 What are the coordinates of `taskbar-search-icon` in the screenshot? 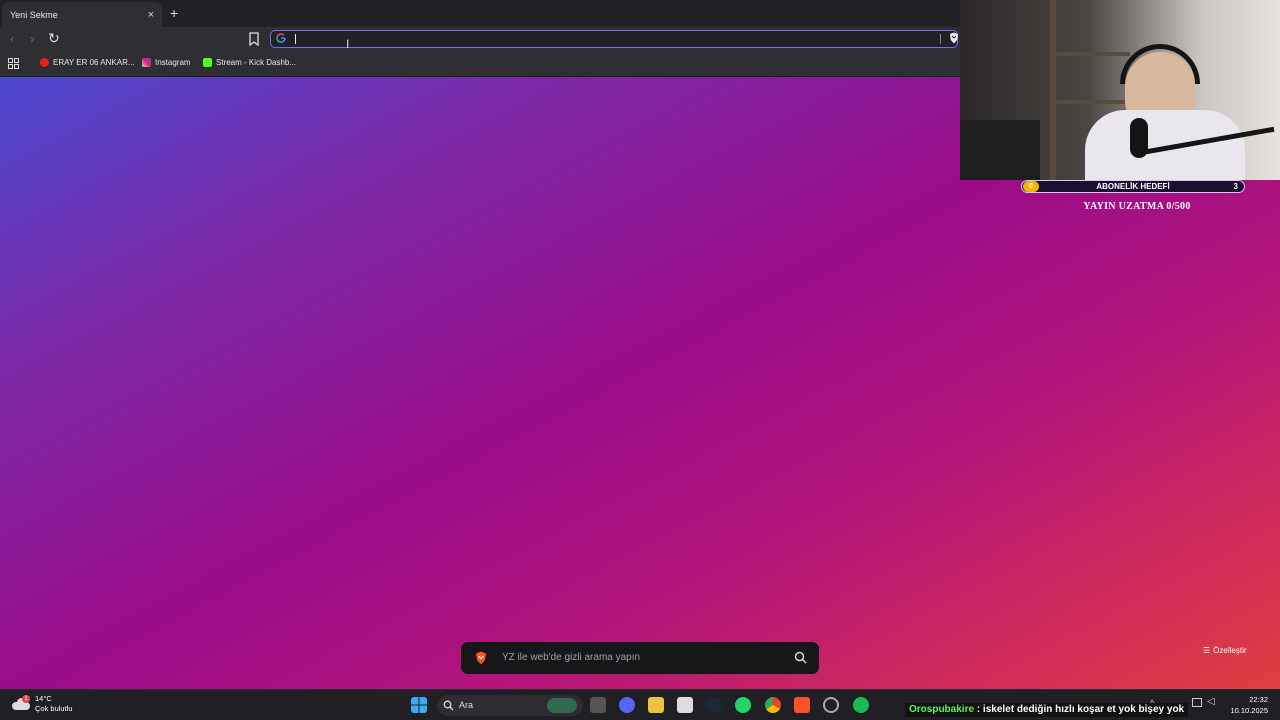 It's located at (448, 705).